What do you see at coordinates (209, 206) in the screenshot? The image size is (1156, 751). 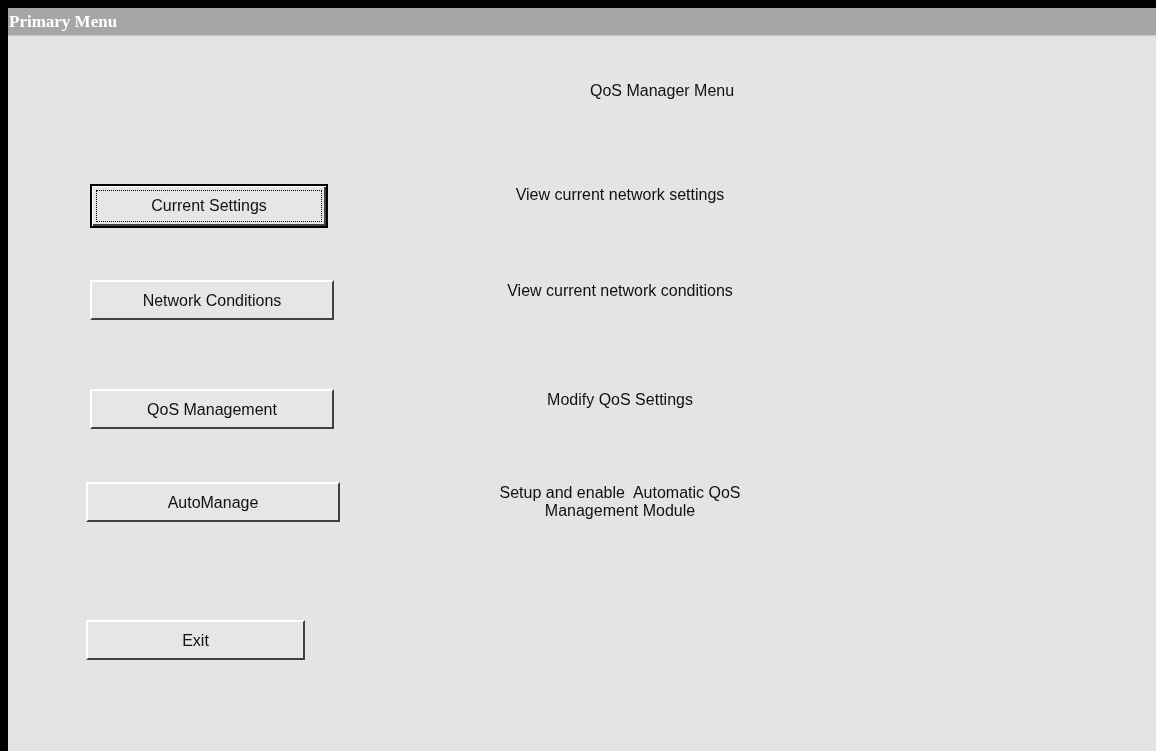 I see `focused-button: Current Settings` at bounding box center [209, 206].